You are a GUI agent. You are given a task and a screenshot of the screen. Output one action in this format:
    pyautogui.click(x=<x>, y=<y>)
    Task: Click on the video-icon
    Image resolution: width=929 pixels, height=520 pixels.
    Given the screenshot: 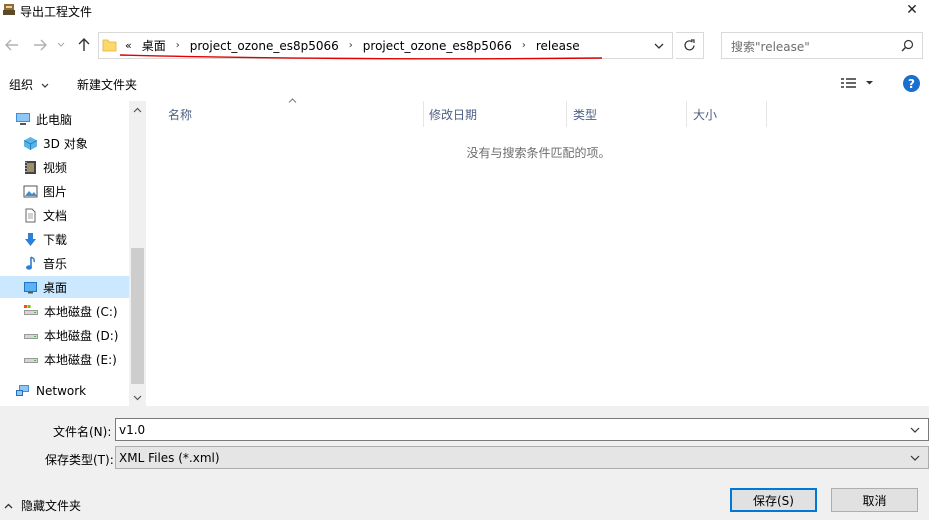 What is the action you would take?
    pyautogui.click(x=30, y=167)
    